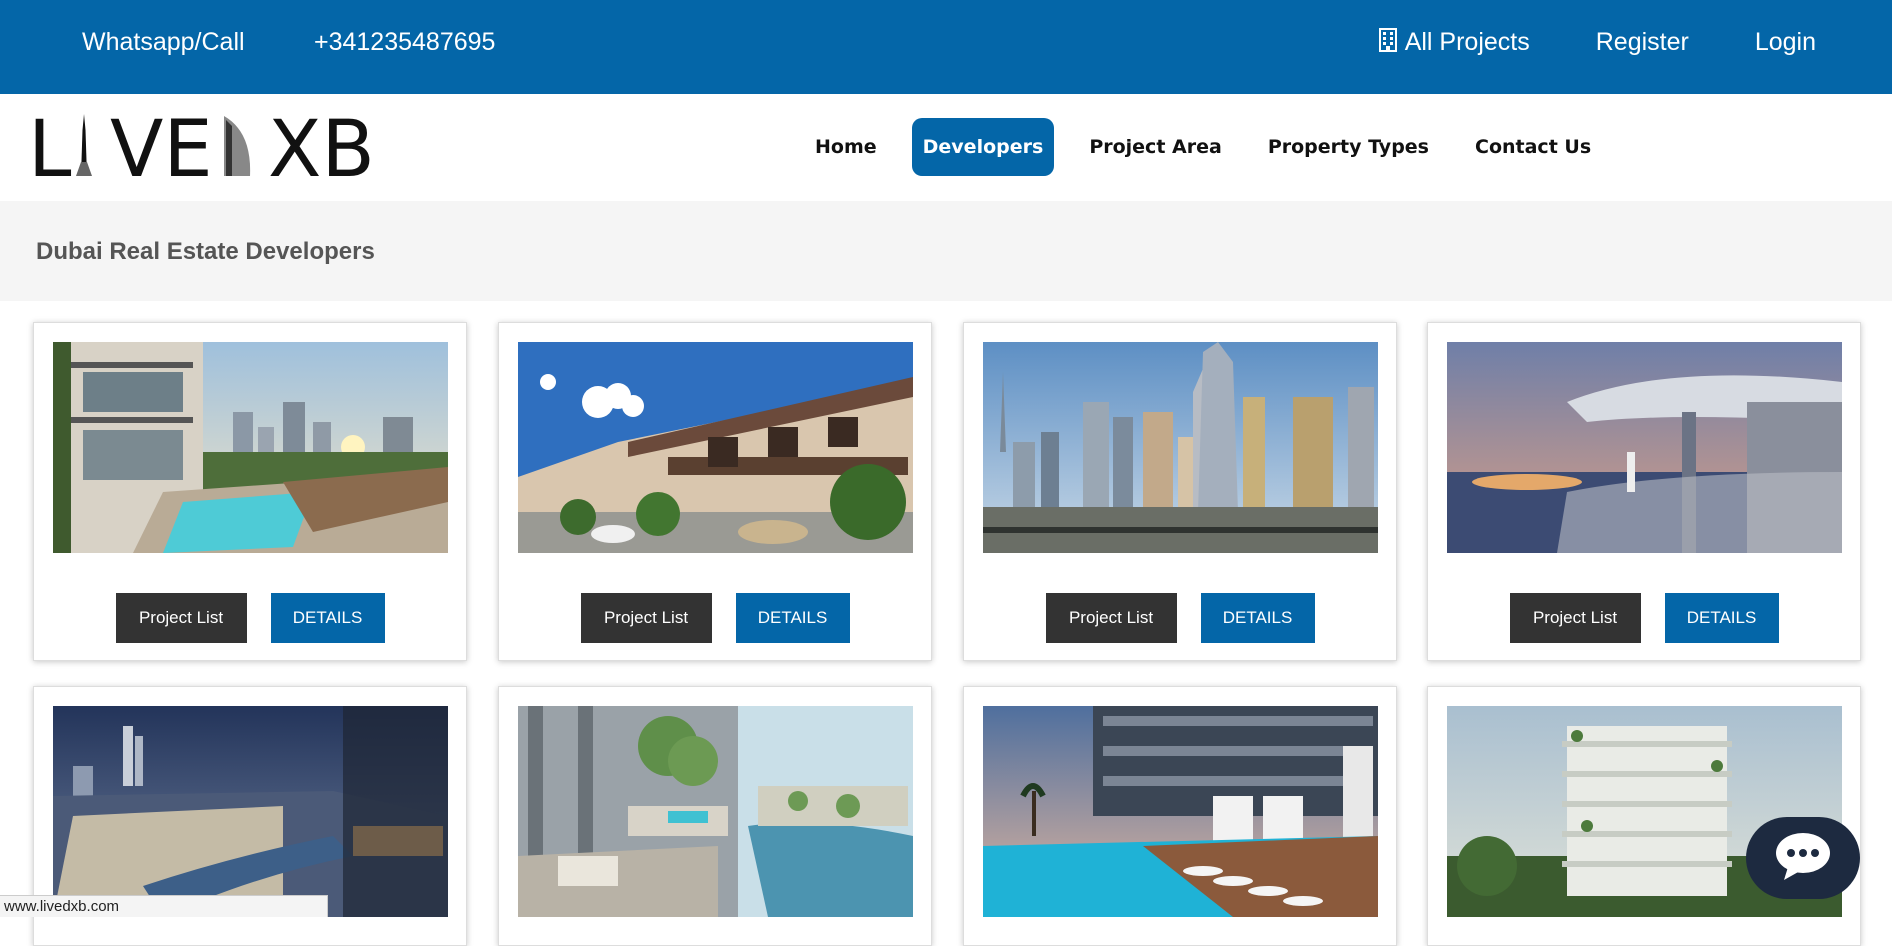 The image size is (1892, 946). I want to click on chat-button, so click(1803, 858).